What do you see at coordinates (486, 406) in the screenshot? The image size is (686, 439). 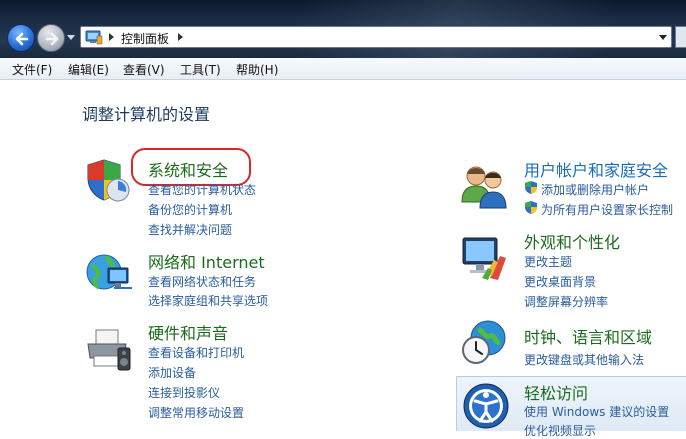 I see `ease-of-access-icon` at bounding box center [486, 406].